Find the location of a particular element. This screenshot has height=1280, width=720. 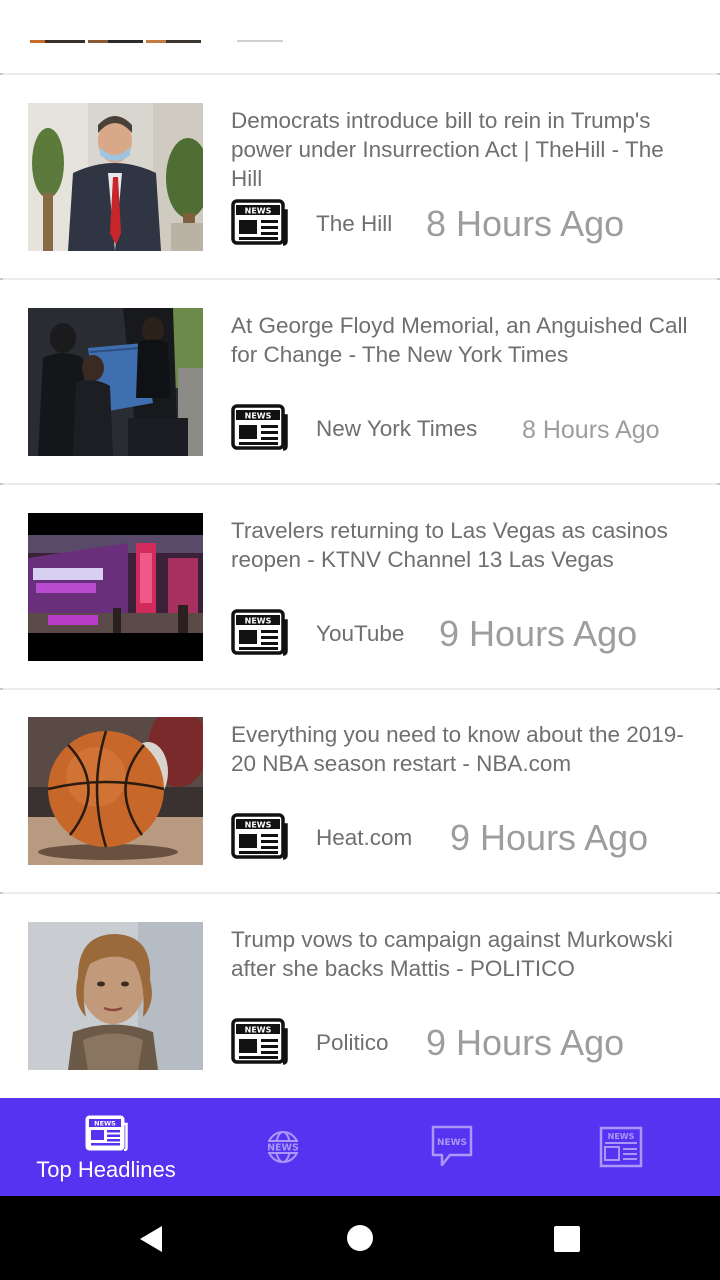

partial-icon-edge is located at coordinates (260, 41).